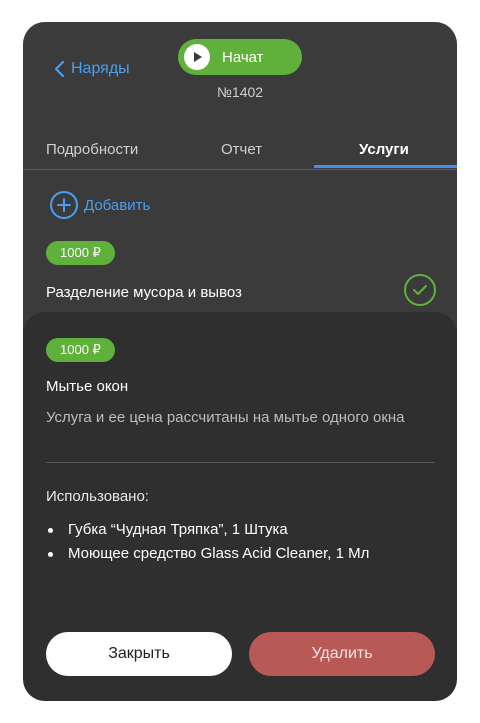 The height and width of the screenshot is (723, 480). I want to click on active-tab-indicator, so click(385, 166).